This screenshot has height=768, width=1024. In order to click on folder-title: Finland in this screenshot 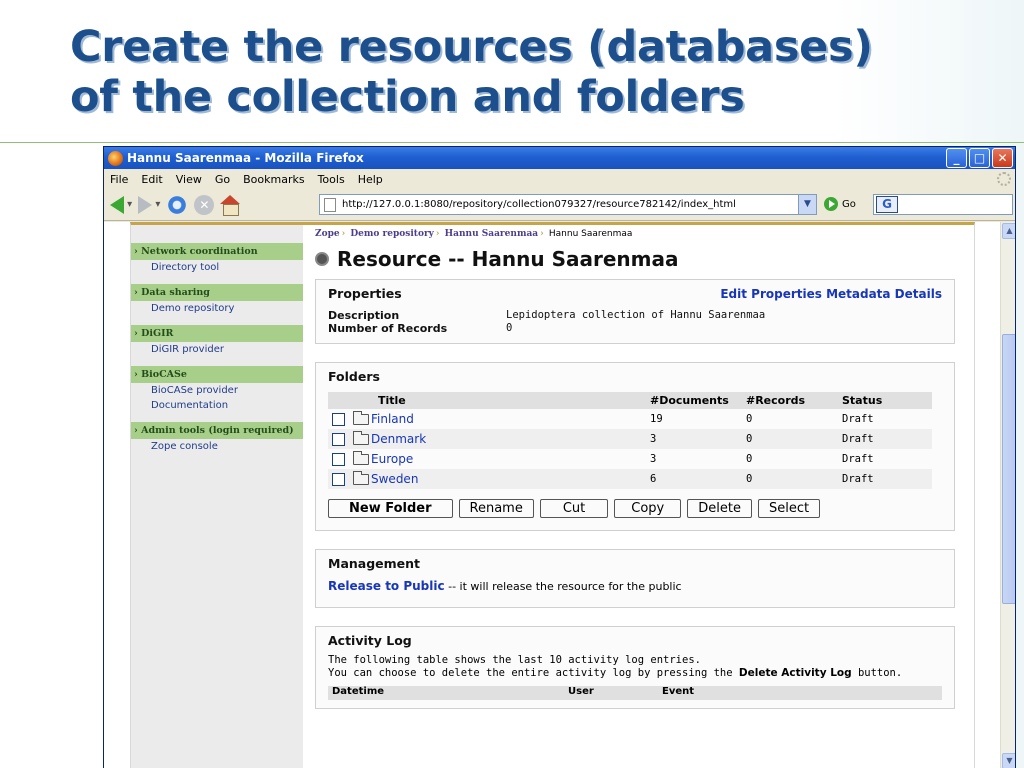, I will do `click(392, 419)`.